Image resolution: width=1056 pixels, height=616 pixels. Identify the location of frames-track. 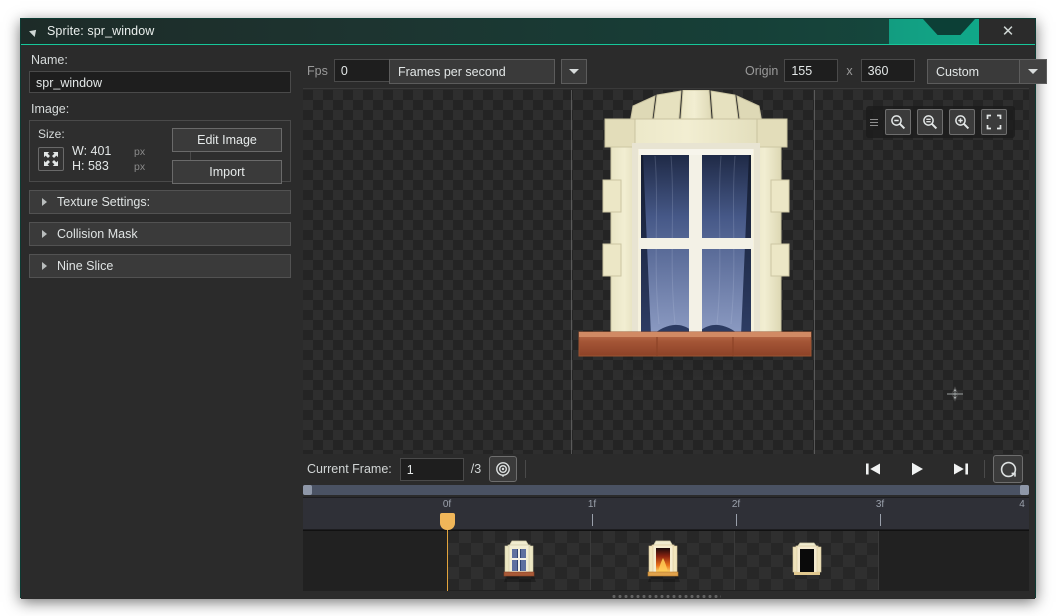
(666, 560).